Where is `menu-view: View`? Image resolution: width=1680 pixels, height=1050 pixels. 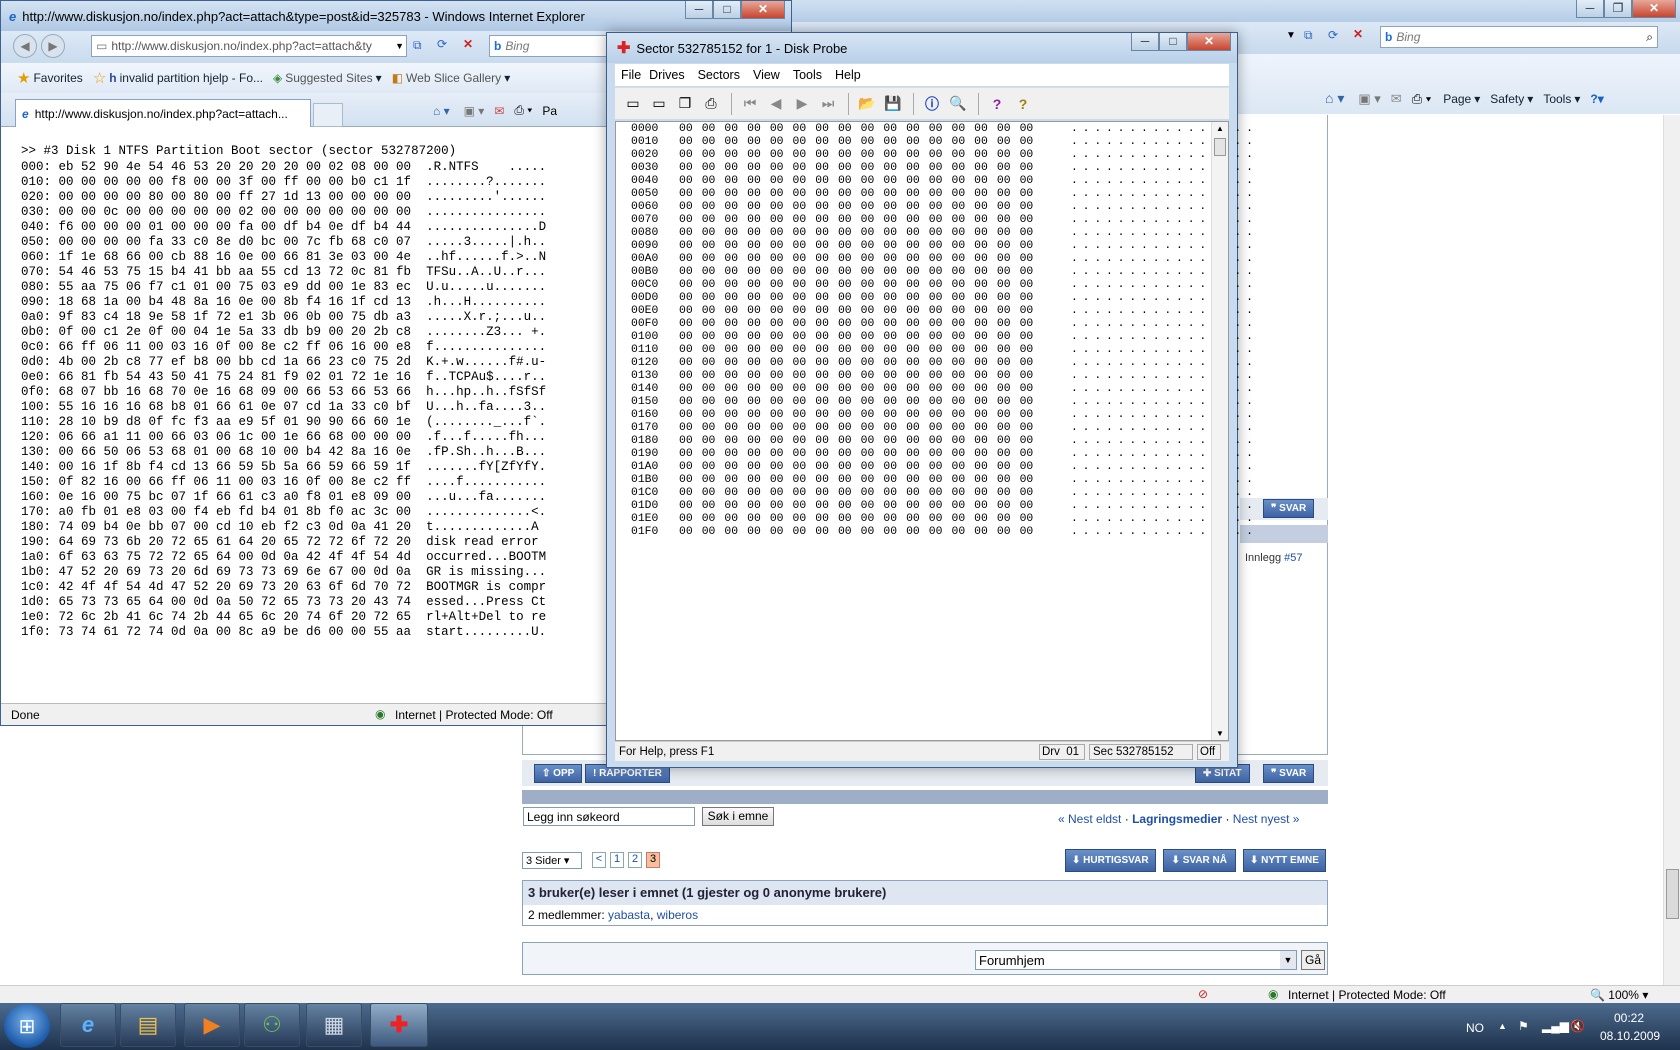 menu-view: View is located at coordinates (766, 75).